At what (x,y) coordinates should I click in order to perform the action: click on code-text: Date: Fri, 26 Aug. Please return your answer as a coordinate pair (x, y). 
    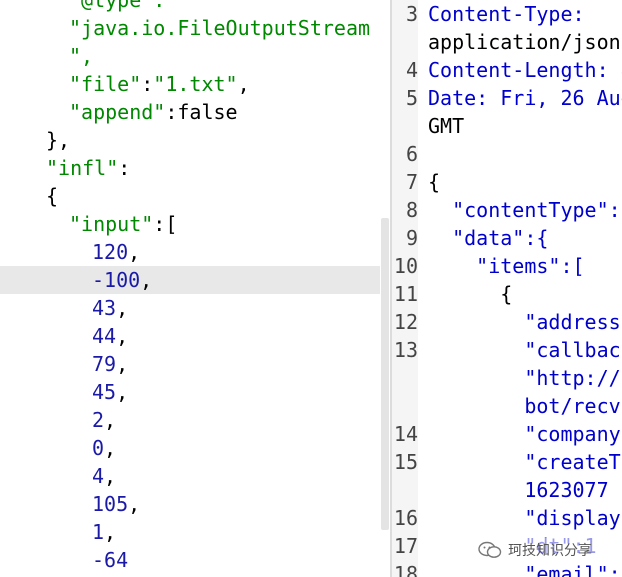
    Looking at the image, I should click on (525, 98).